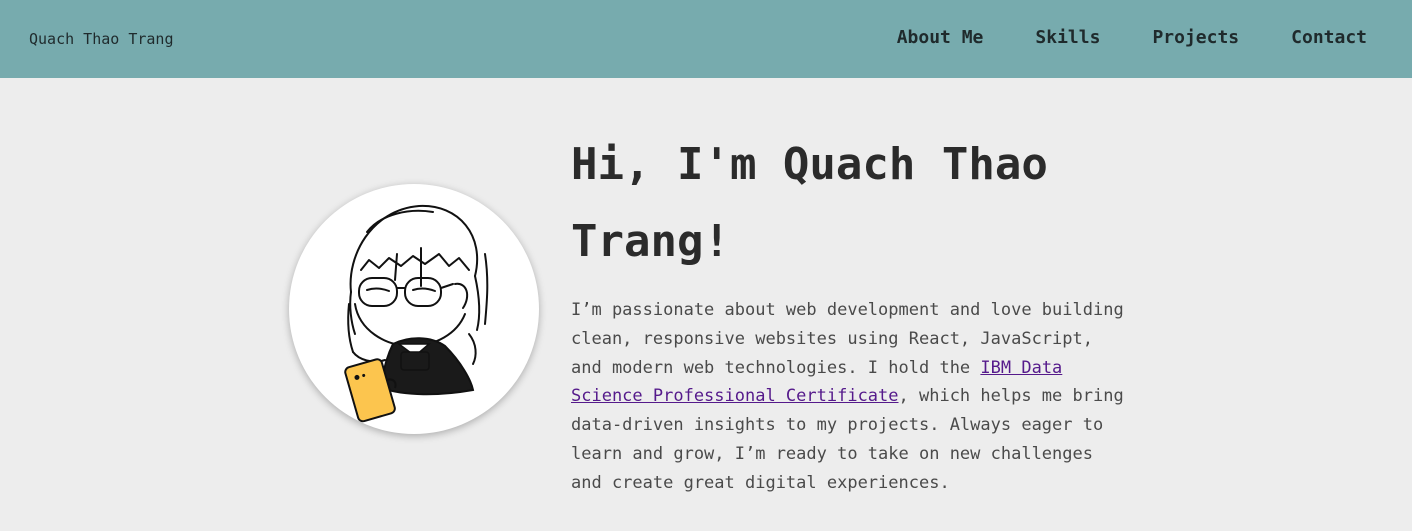 The image size is (1412, 531). What do you see at coordinates (1132, 37) in the screenshot?
I see `nav-links: About Me Skills Projects Contact` at bounding box center [1132, 37].